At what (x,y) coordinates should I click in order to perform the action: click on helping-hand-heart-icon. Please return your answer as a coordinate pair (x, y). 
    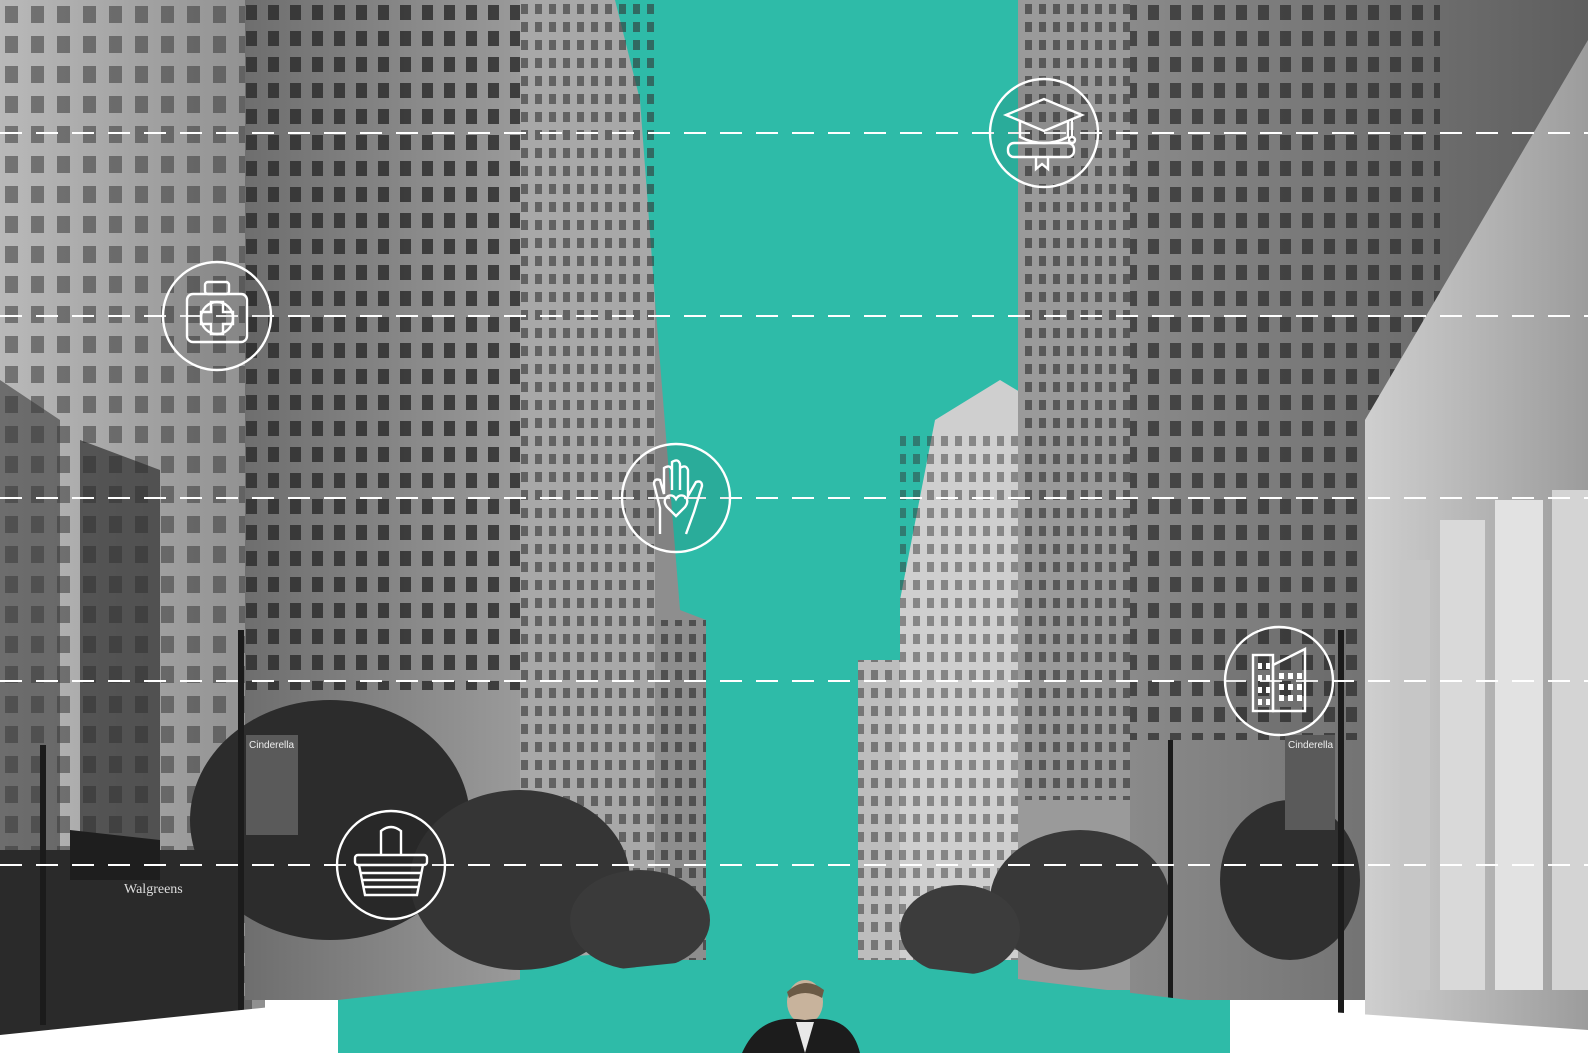
    Looking at the image, I should click on (676, 498).